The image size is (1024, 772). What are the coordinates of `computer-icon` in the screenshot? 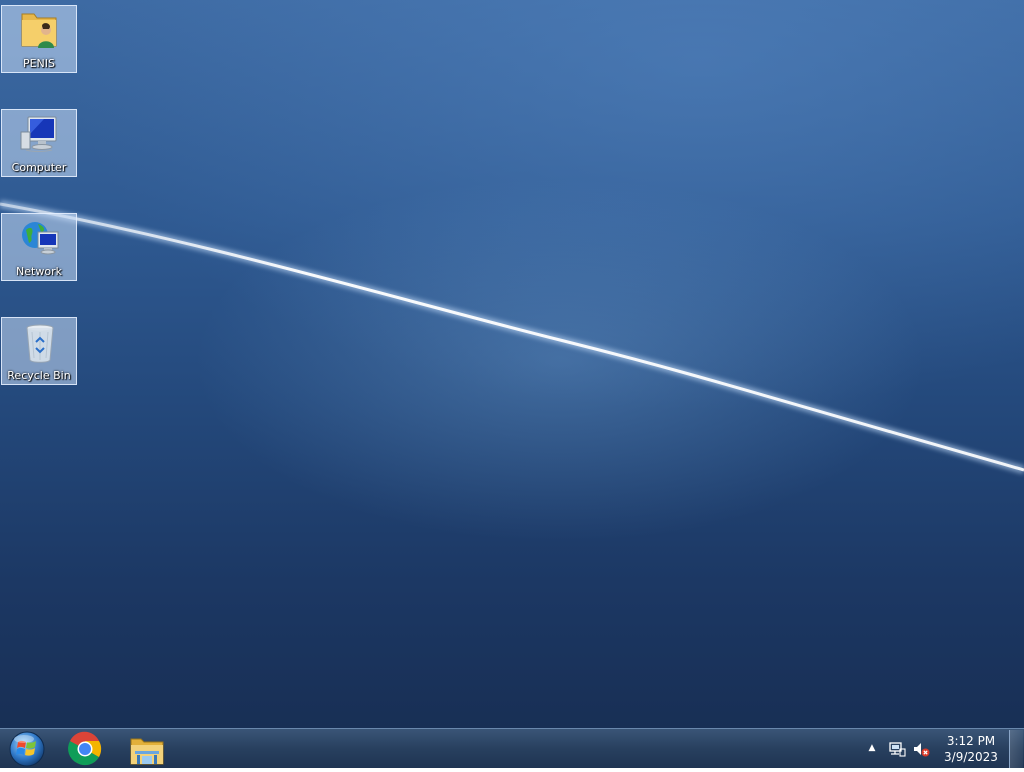 It's located at (38, 134).